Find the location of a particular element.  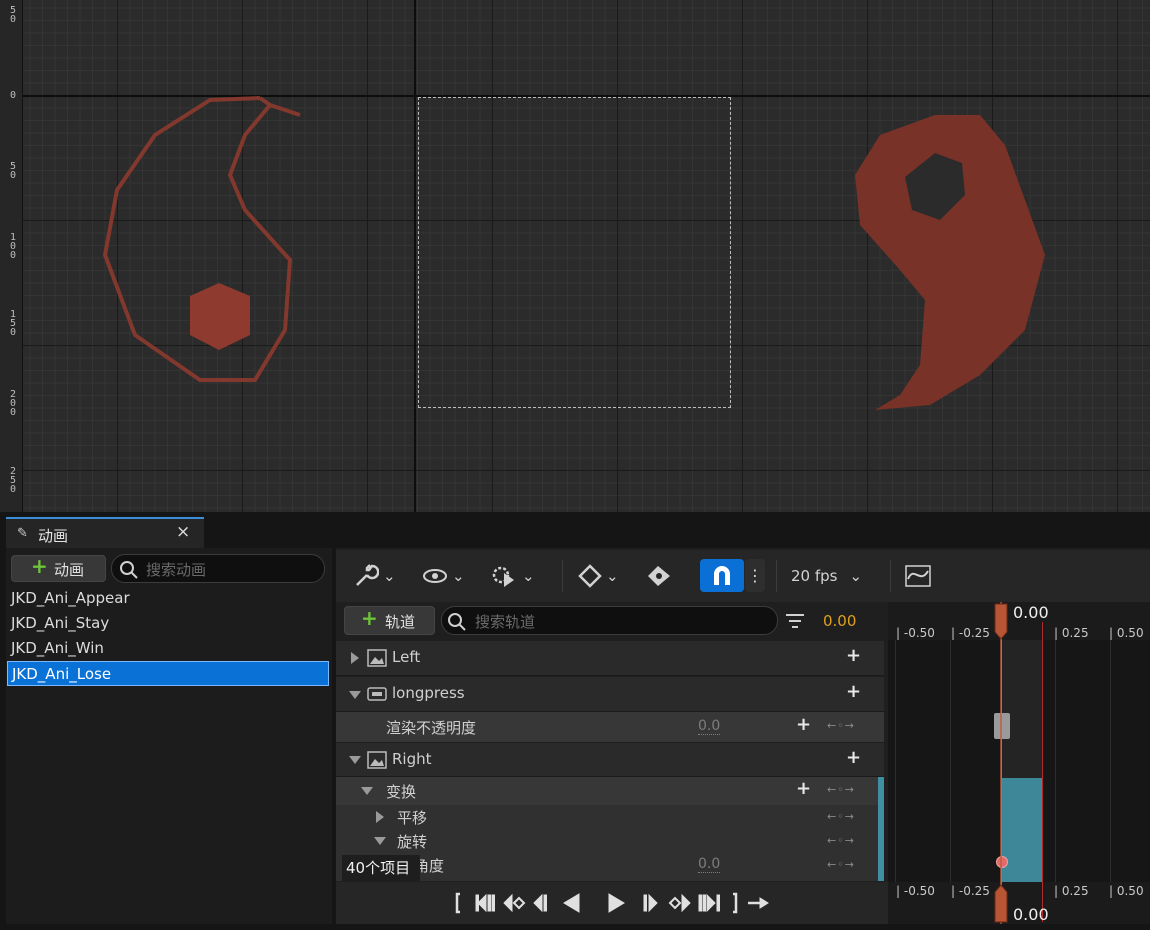

track-row-left: Left + is located at coordinates (610, 658).